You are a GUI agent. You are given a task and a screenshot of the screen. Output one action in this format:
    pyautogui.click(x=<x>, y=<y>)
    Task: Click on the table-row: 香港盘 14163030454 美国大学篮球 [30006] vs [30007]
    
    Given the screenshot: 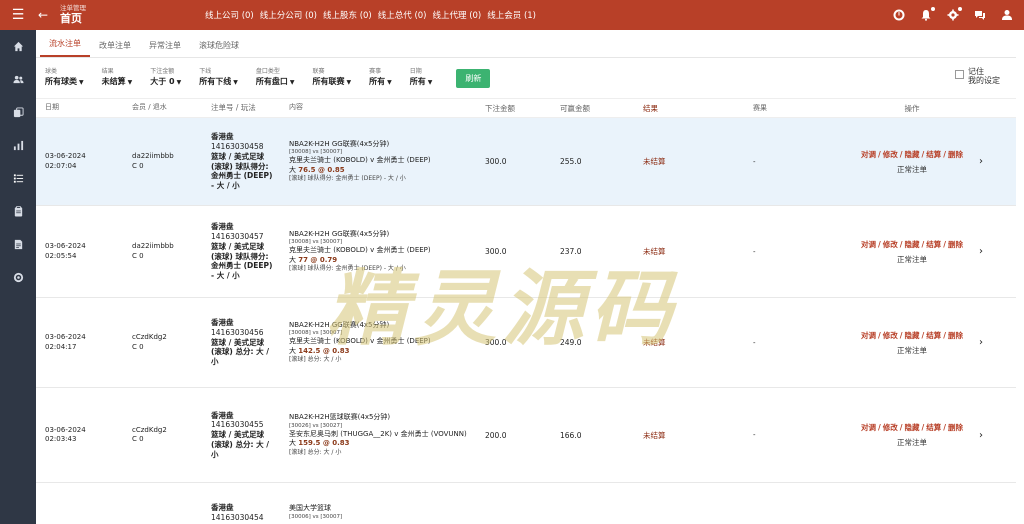 What is the action you would take?
    pyautogui.click(x=526, y=503)
    